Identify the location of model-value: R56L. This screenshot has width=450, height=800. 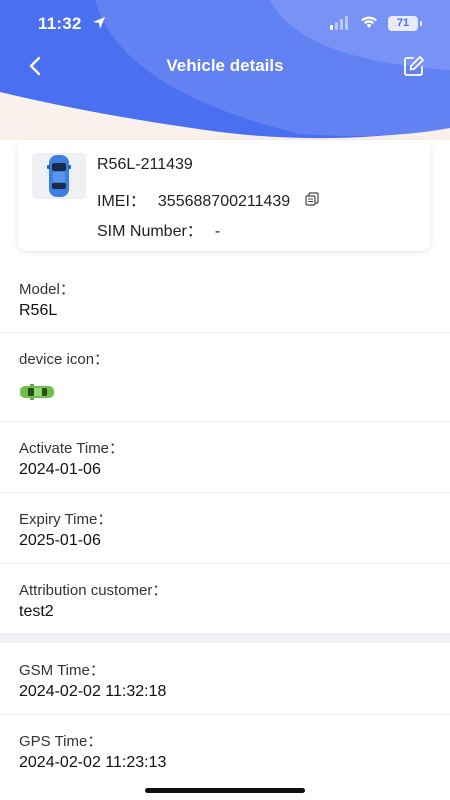
(38, 310).